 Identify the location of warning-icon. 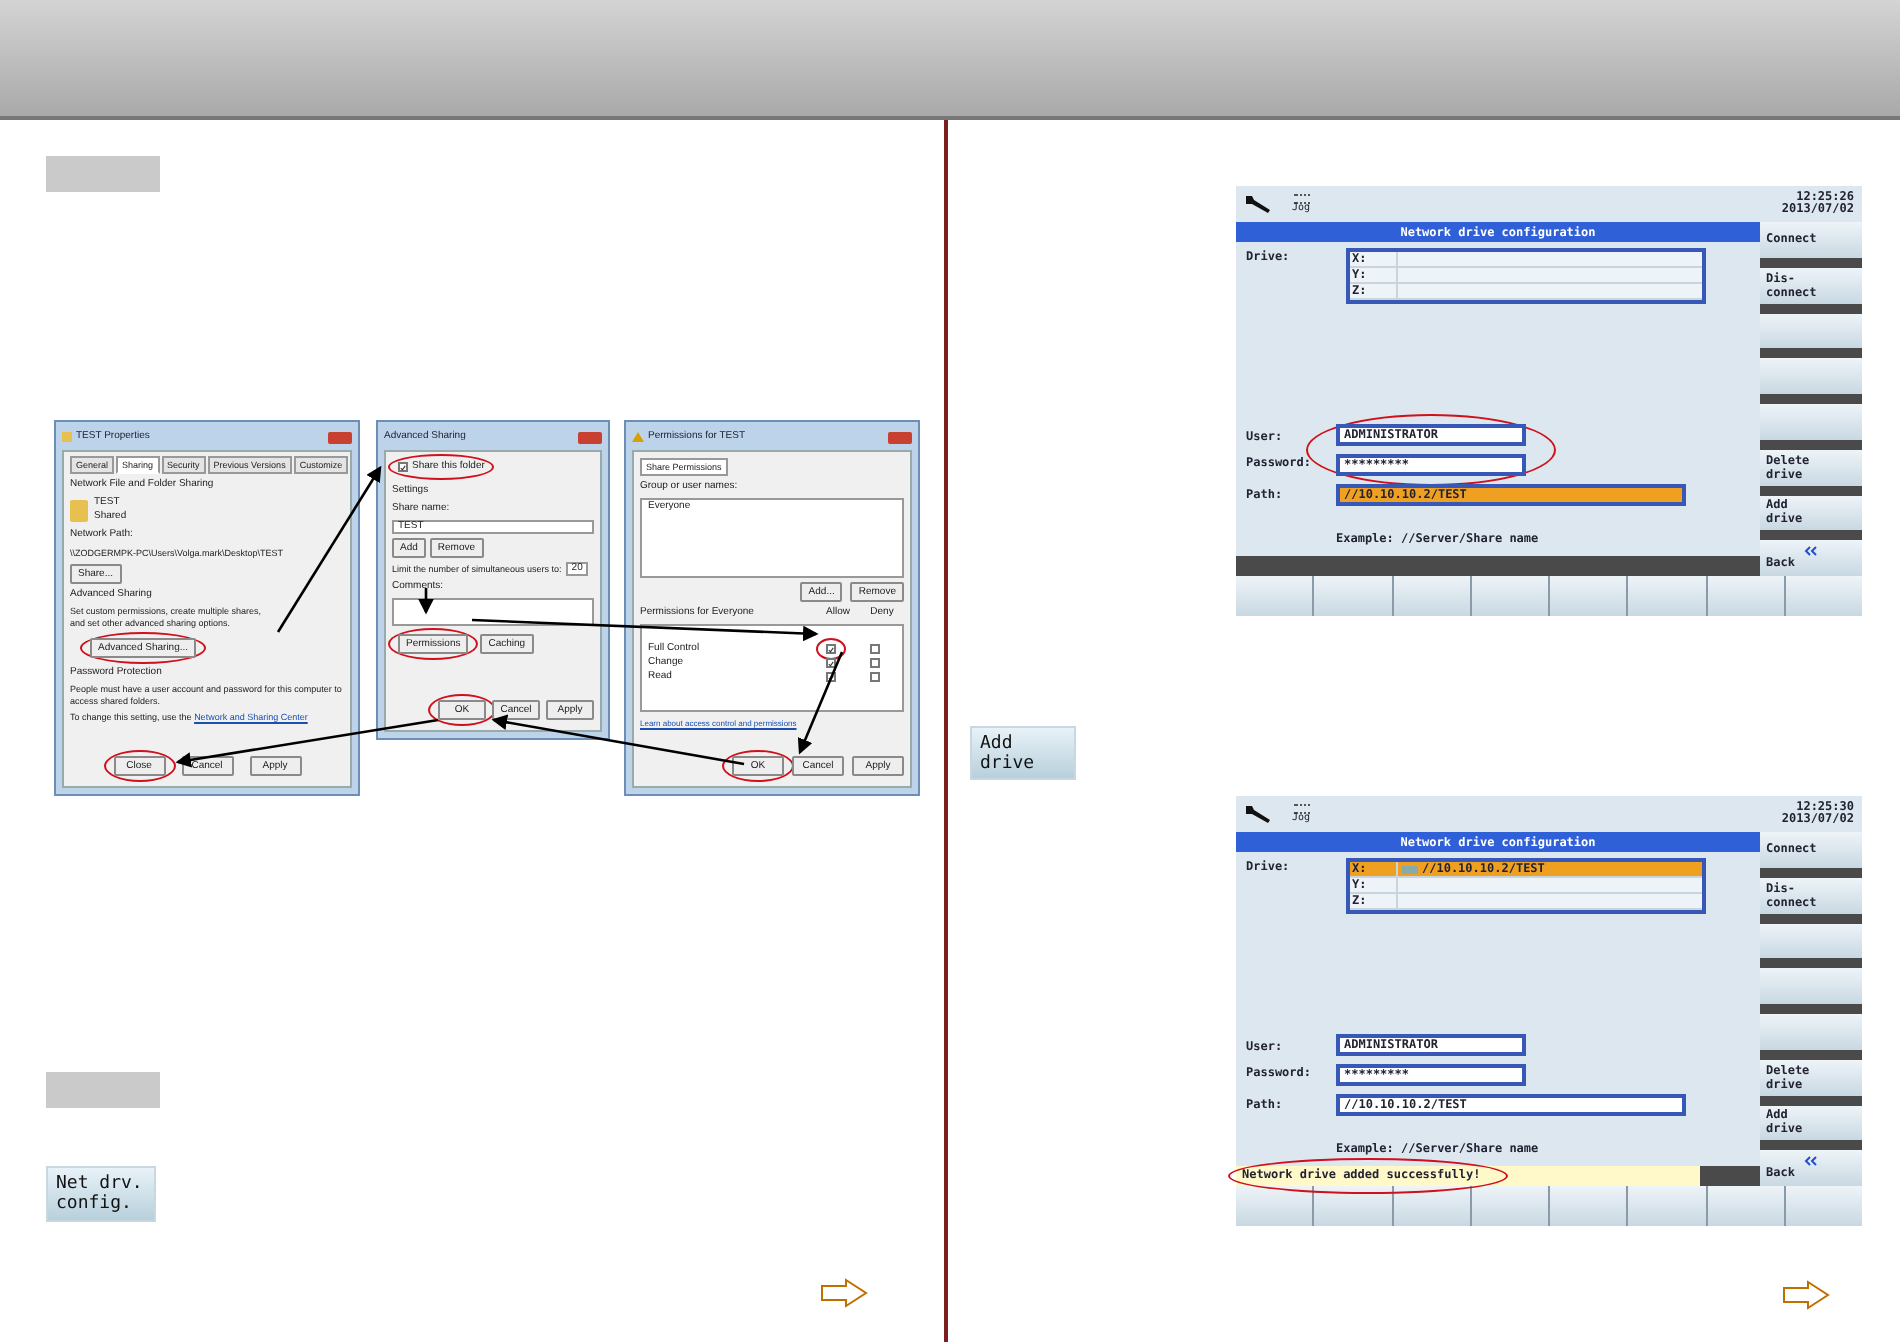
(638, 437).